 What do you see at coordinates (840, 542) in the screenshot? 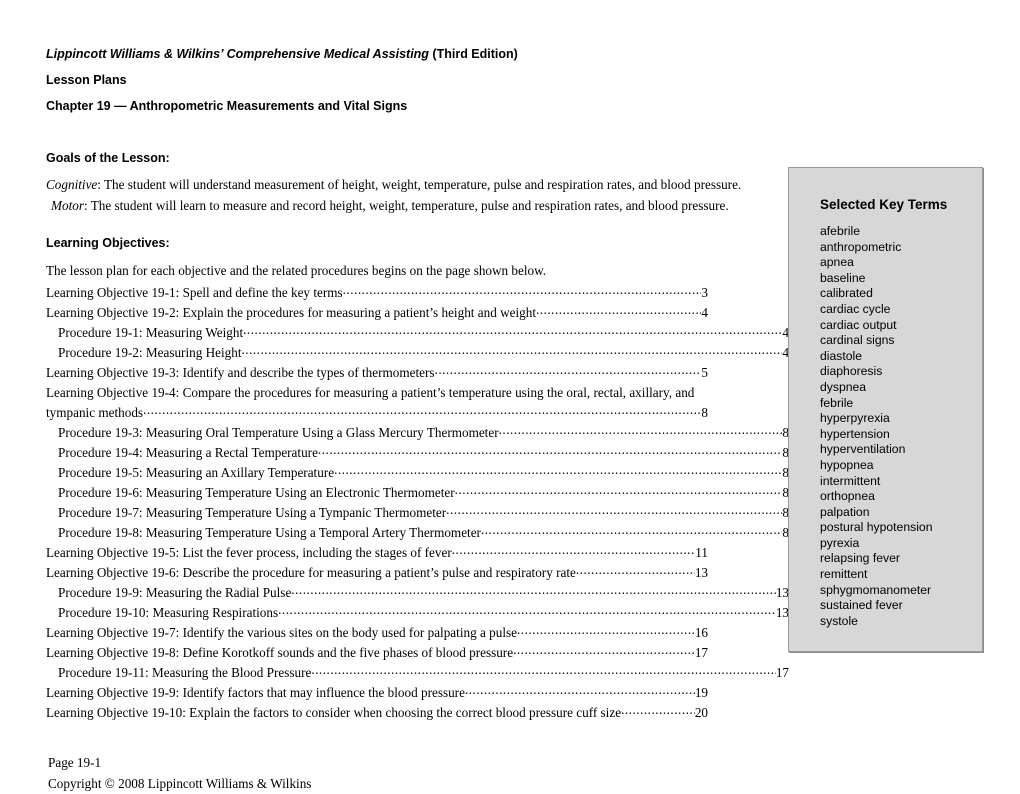
I see `key-term: pyrexia` at bounding box center [840, 542].